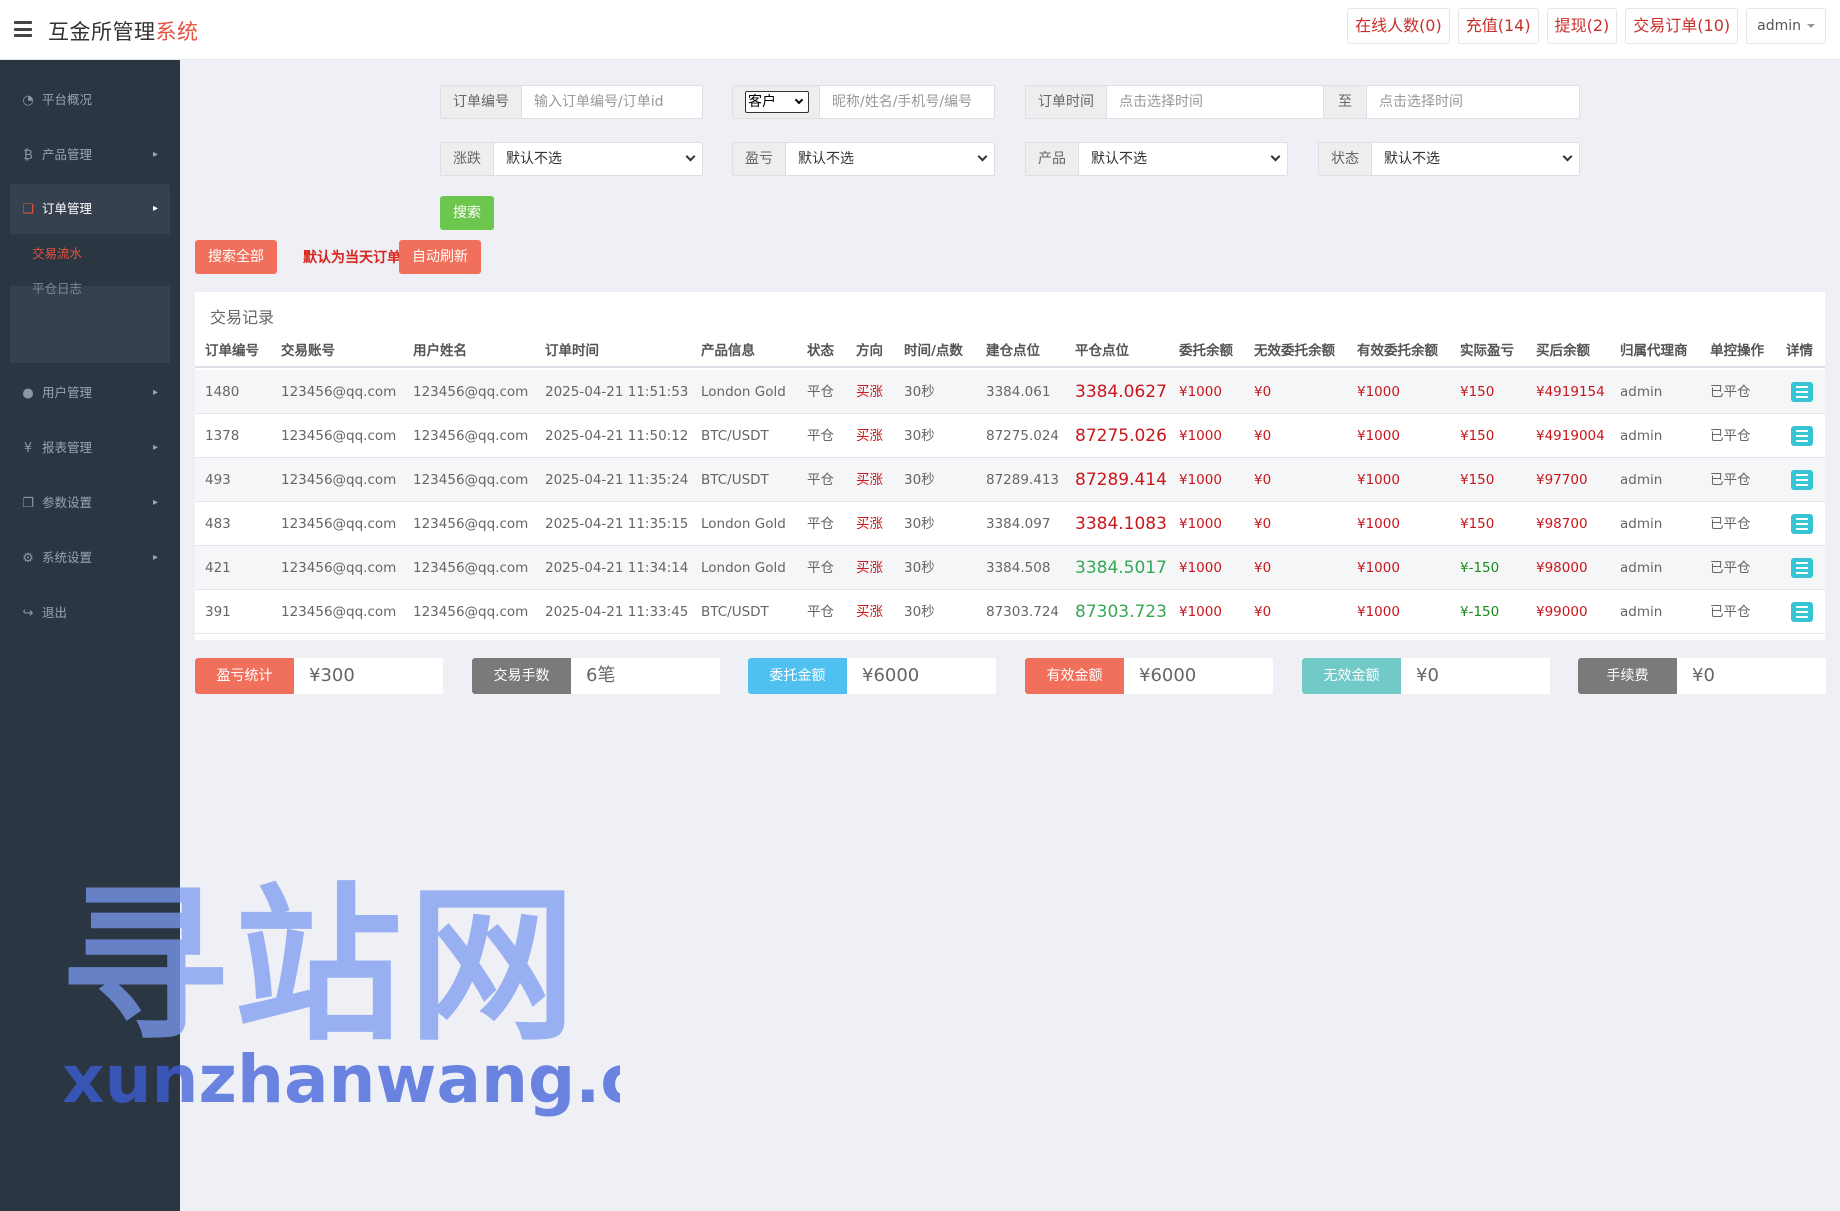 The image size is (1840, 1211). I want to click on svg-text: xunzhanwang.com, so click(341, 1079).